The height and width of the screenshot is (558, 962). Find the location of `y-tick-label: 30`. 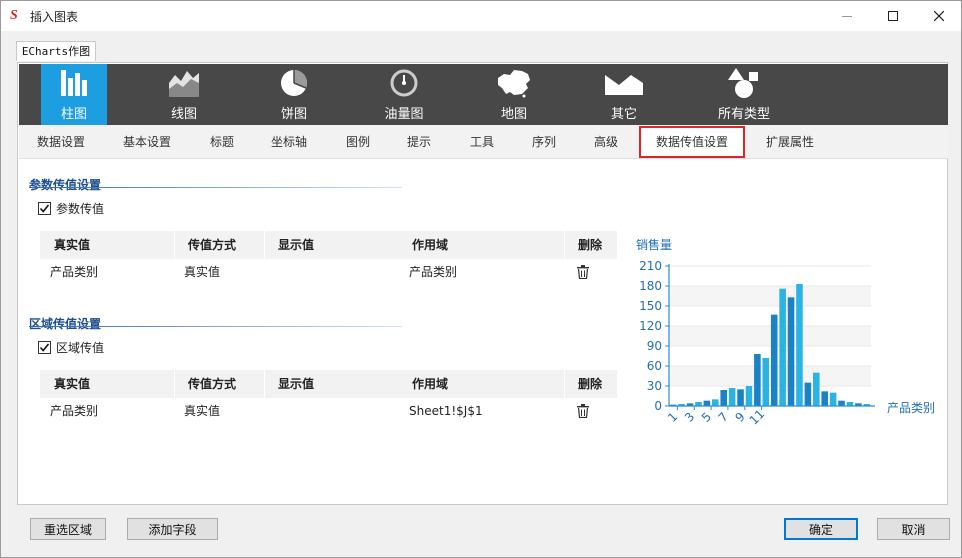

y-tick-label: 30 is located at coordinates (654, 386).